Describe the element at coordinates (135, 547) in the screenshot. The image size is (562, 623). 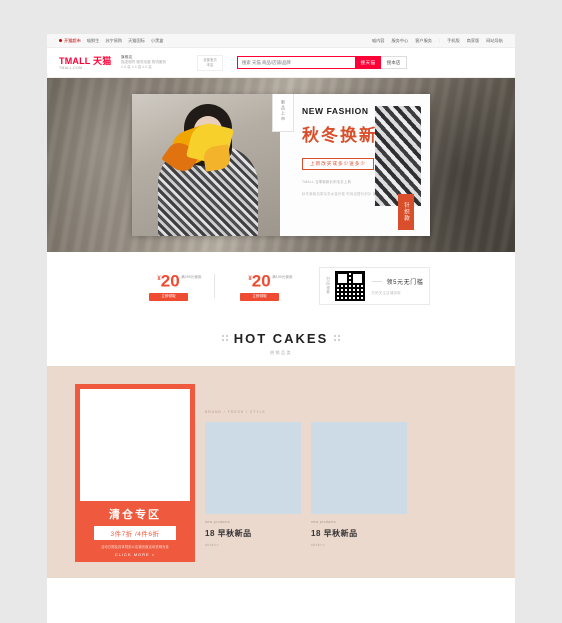
I see `clearance-note: 活动日期及具体规则以店铺页面活动说明为准` at that location.